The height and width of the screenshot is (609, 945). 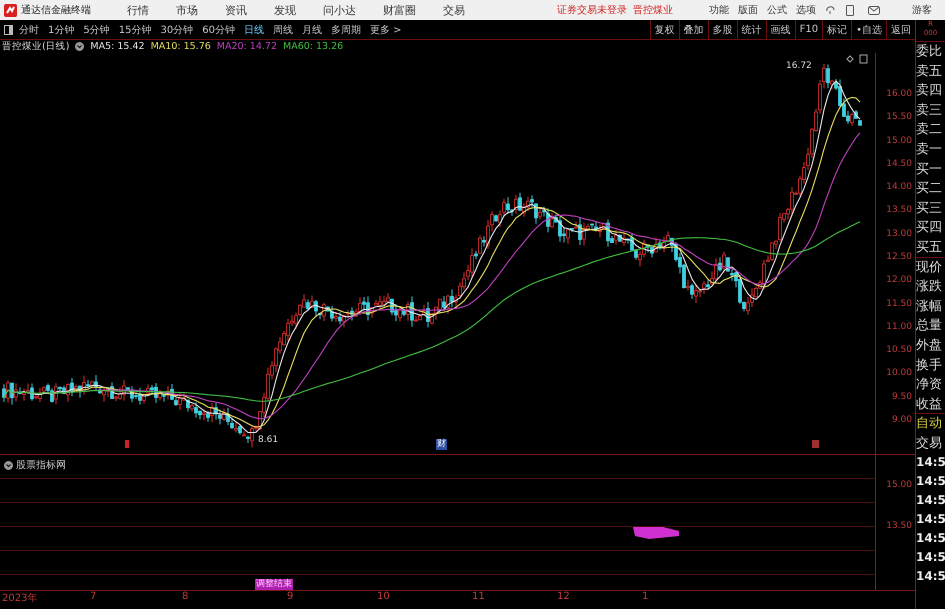 I want to click on quote-field-label: 换手, so click(x=929, y=365).